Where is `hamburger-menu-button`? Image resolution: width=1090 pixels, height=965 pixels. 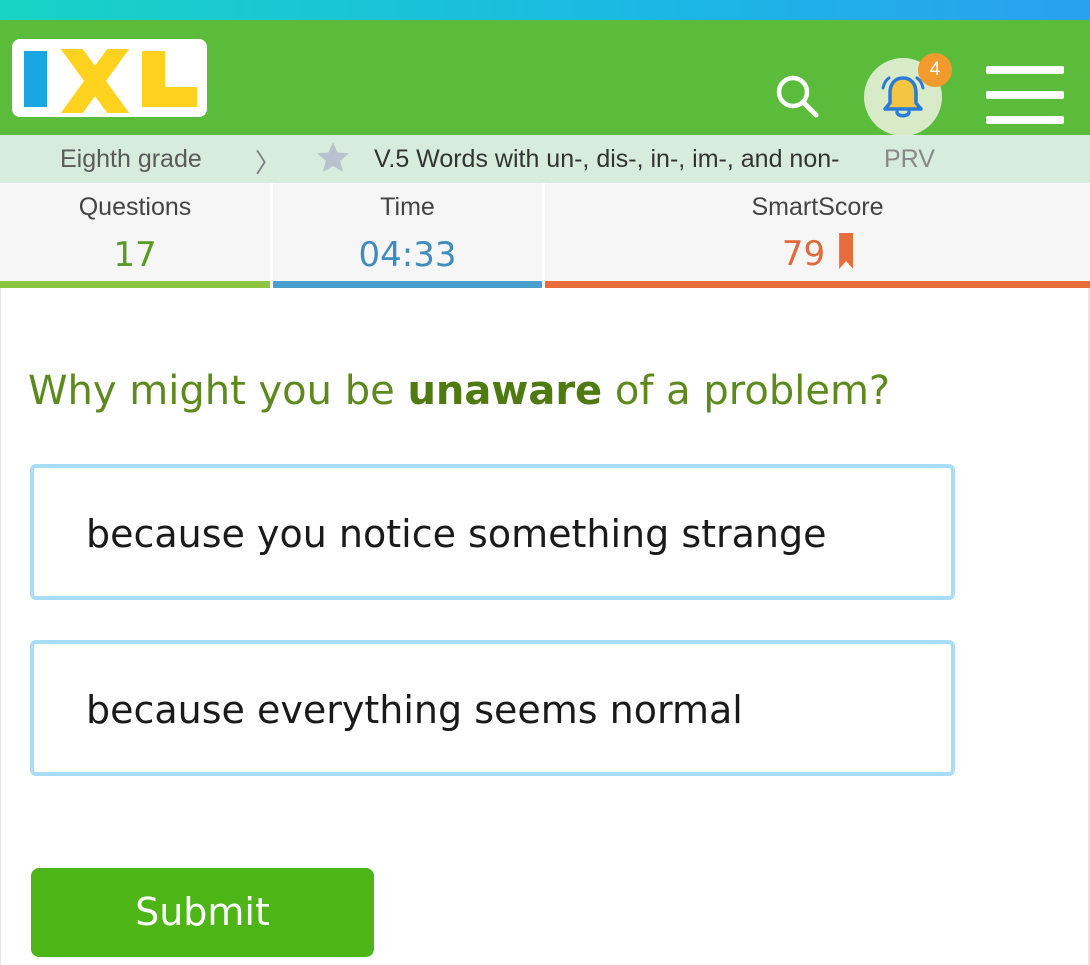 hamburger-menu-button is located at coordinates (1026, 97).